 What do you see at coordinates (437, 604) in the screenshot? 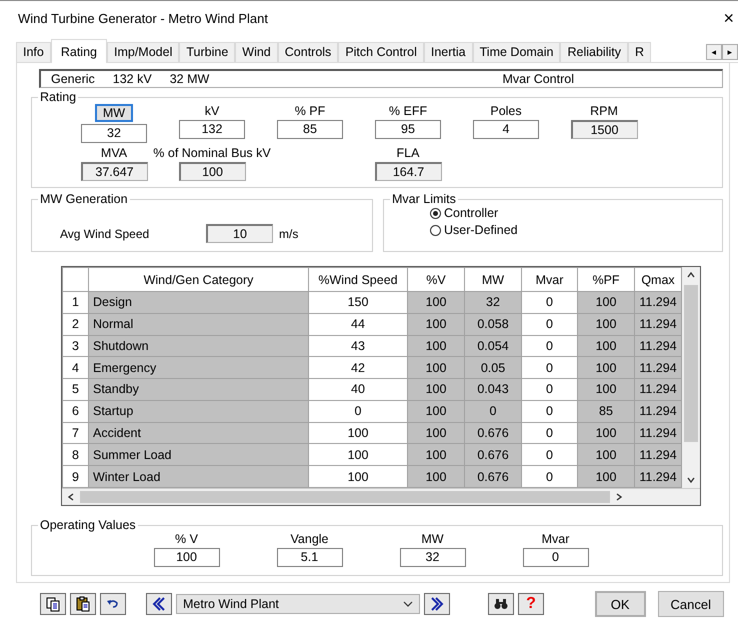
I see `next-button` at bounding box center [437, 604].